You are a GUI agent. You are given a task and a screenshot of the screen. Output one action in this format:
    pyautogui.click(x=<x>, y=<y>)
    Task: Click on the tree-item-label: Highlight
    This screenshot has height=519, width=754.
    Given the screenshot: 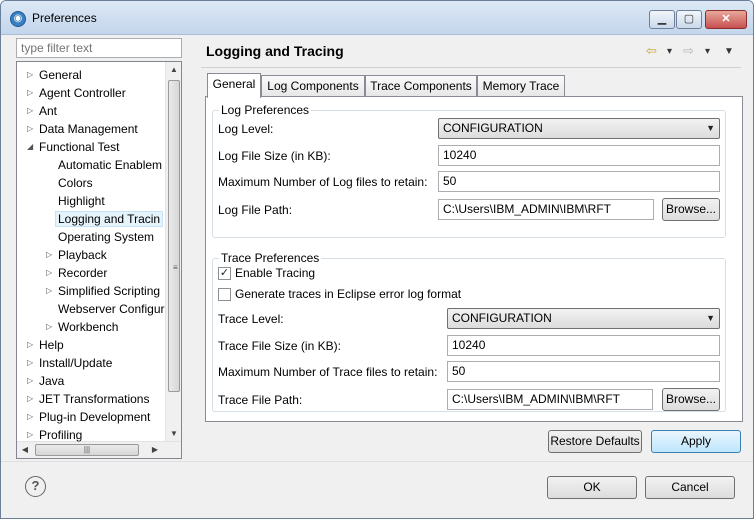 What is the action you would take?
    pyautogui.click(x=81, y=201)
    